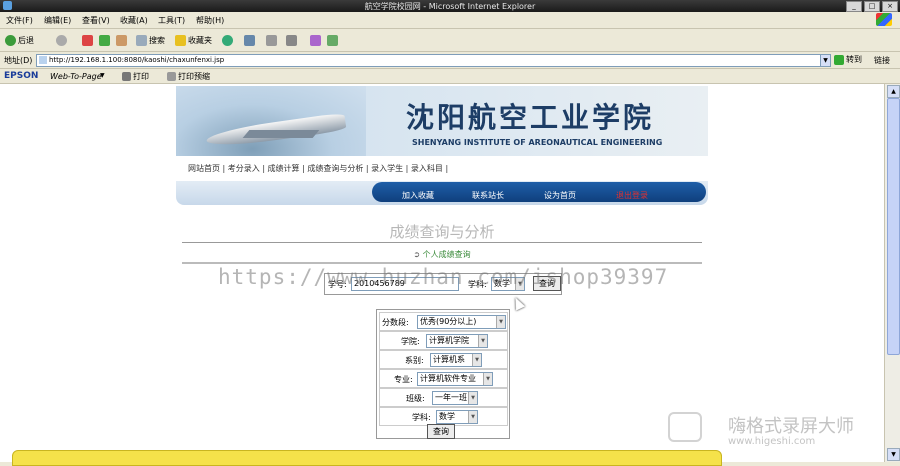 This screenshot has width=900, height=466. Describe the element at coordinates (450, 76) in the screenshot. I see `links-bar: EPSON Web-To-Page ▼ 打印 打印预缩` at that location.